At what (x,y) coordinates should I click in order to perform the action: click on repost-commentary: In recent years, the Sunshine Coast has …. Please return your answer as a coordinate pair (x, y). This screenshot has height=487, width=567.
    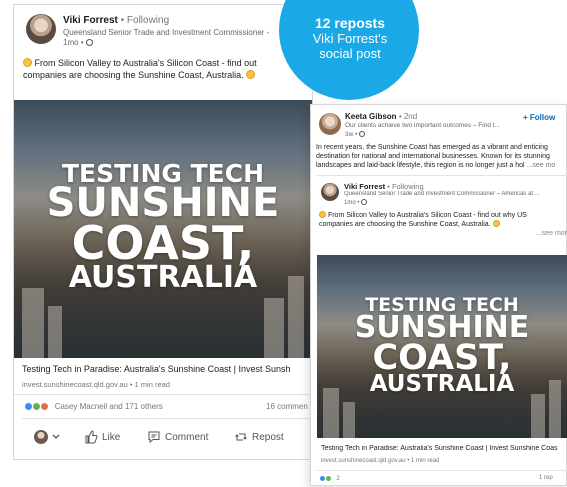
    Looking at the image, I should click on (441, 156).